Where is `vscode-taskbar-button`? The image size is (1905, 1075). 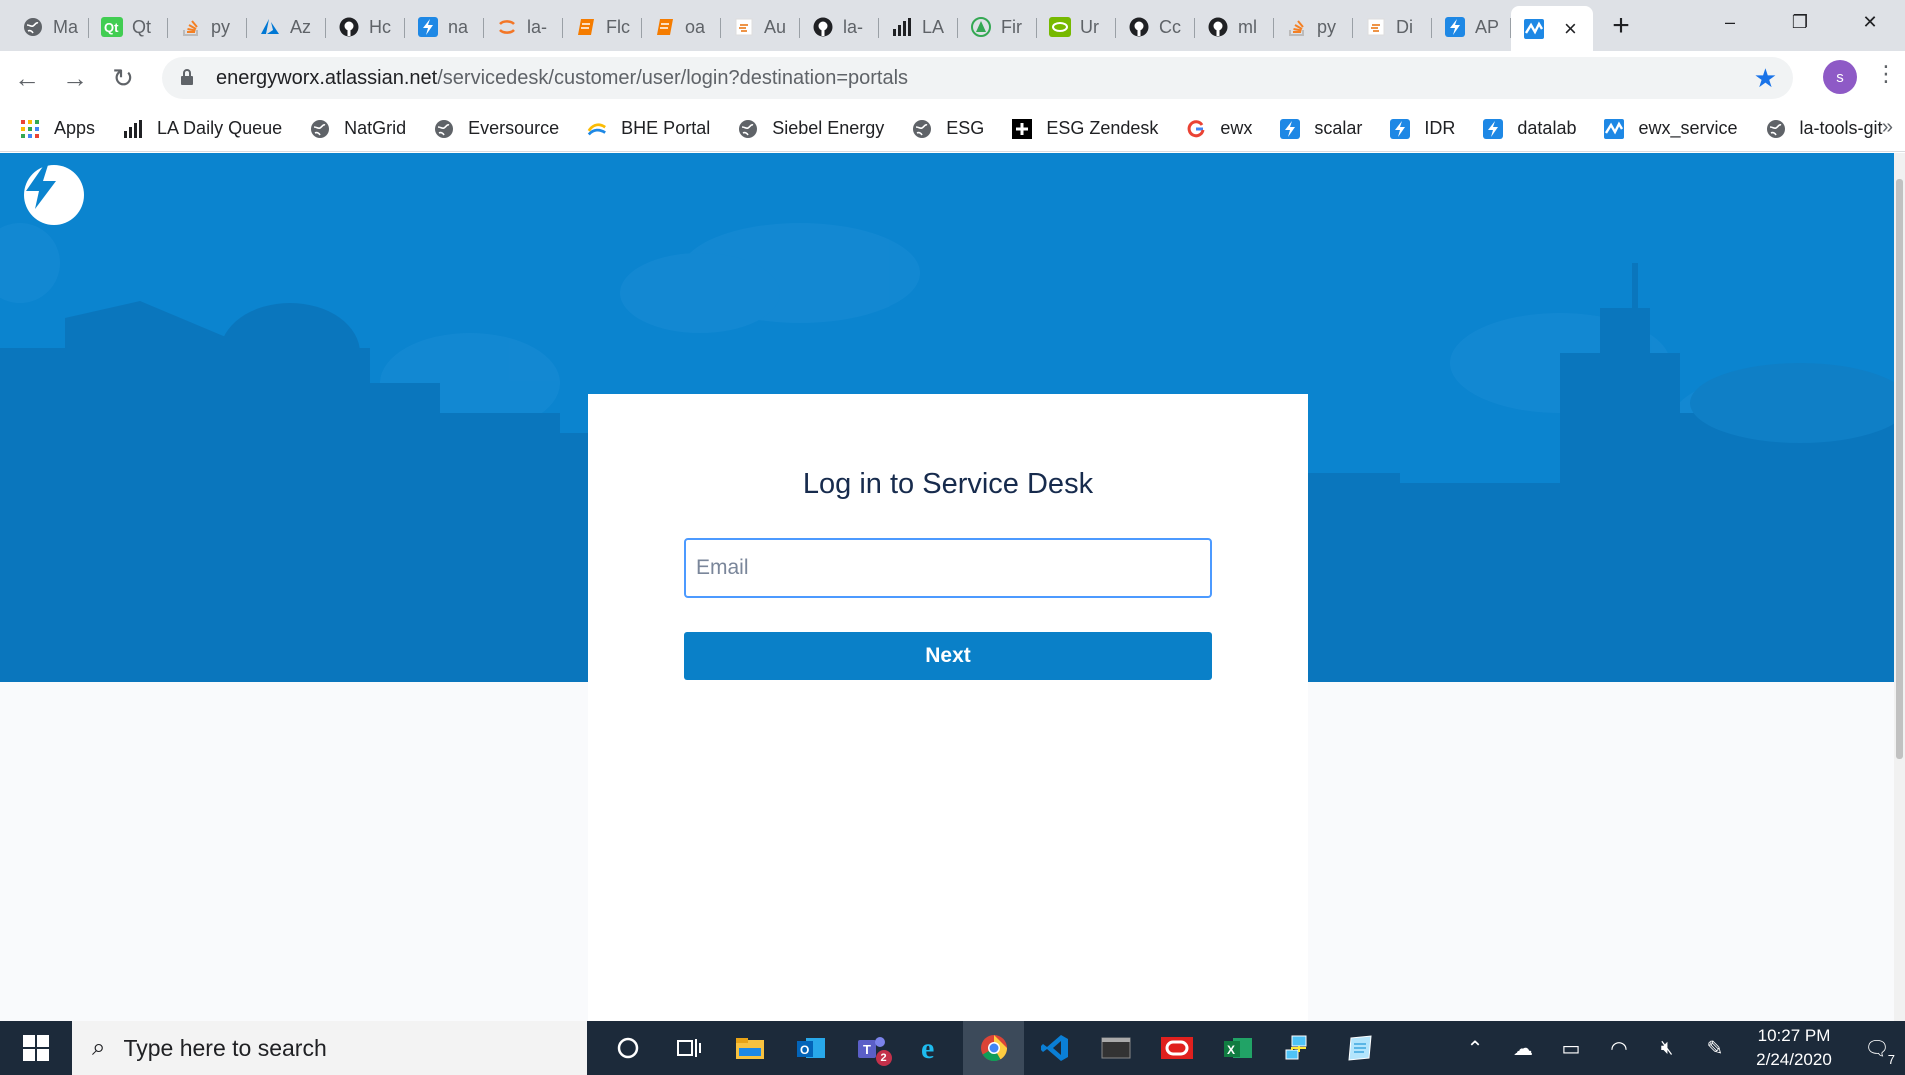 vscode-taskbar-button is located at coordinates (1054, 1048).